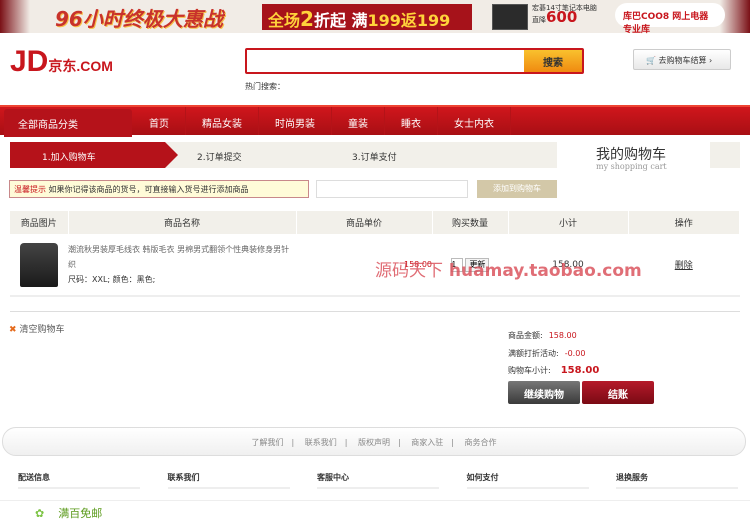 The image size is (750, 521). I want to click on nav-item-sleepwear: 睡衣, so click(411, 121).